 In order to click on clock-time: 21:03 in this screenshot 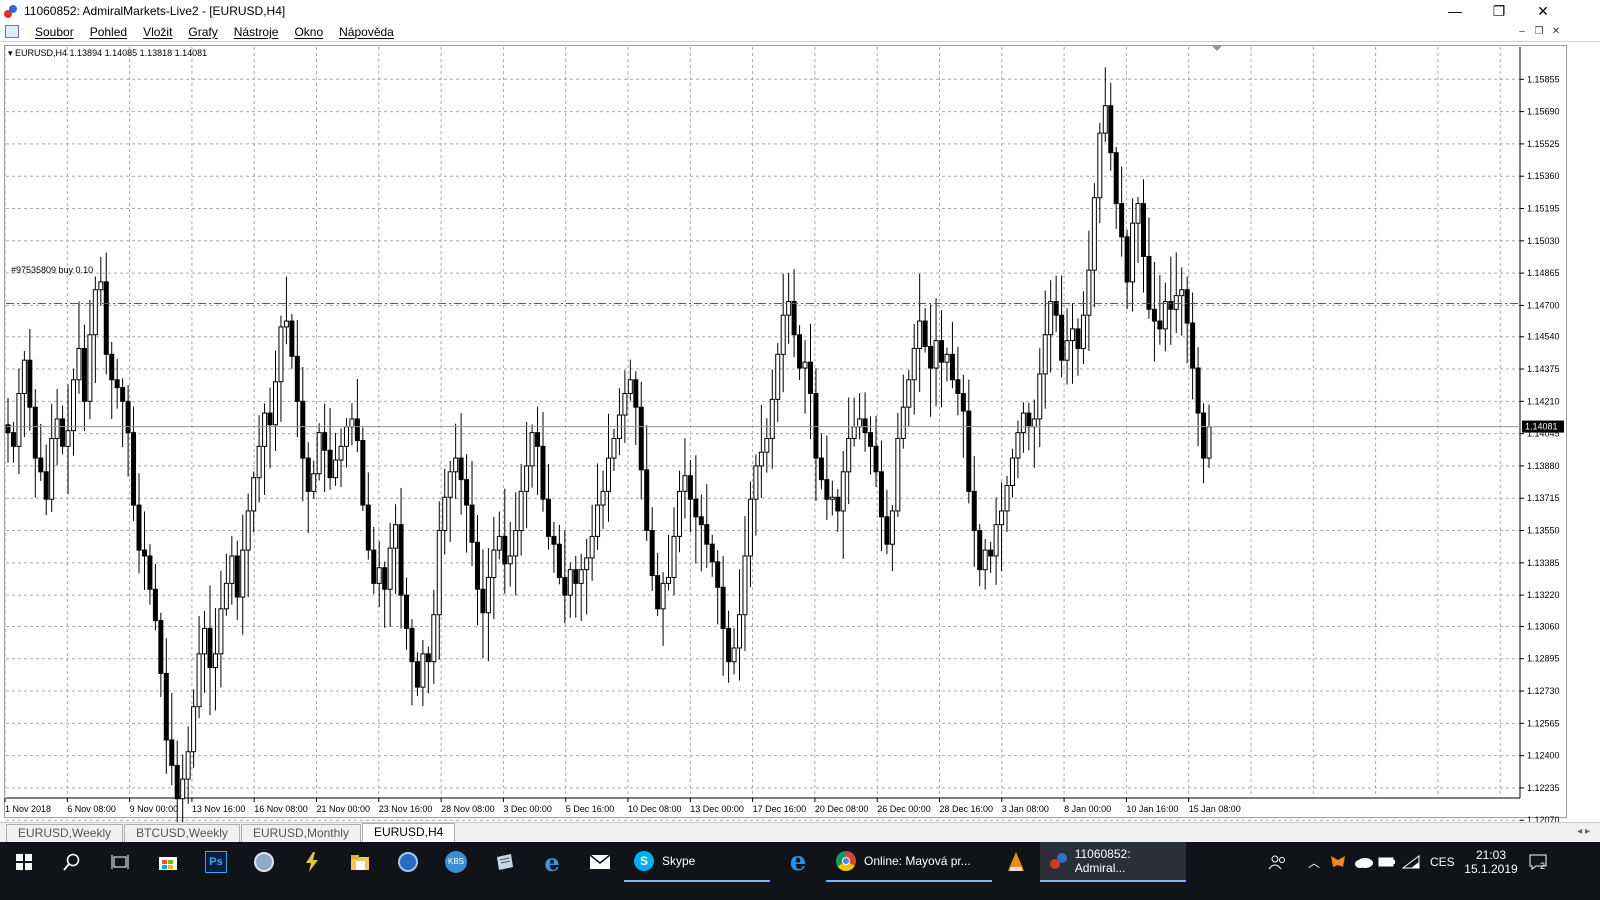, I will do `click(1491, 855)`.